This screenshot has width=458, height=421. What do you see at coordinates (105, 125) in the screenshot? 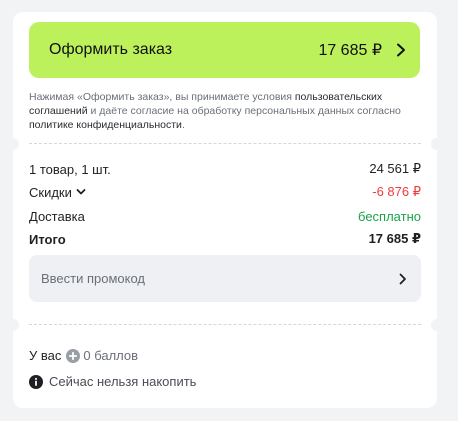
I see `privacy-link: политике конфиденциальности` at bounding box center [105, 125].